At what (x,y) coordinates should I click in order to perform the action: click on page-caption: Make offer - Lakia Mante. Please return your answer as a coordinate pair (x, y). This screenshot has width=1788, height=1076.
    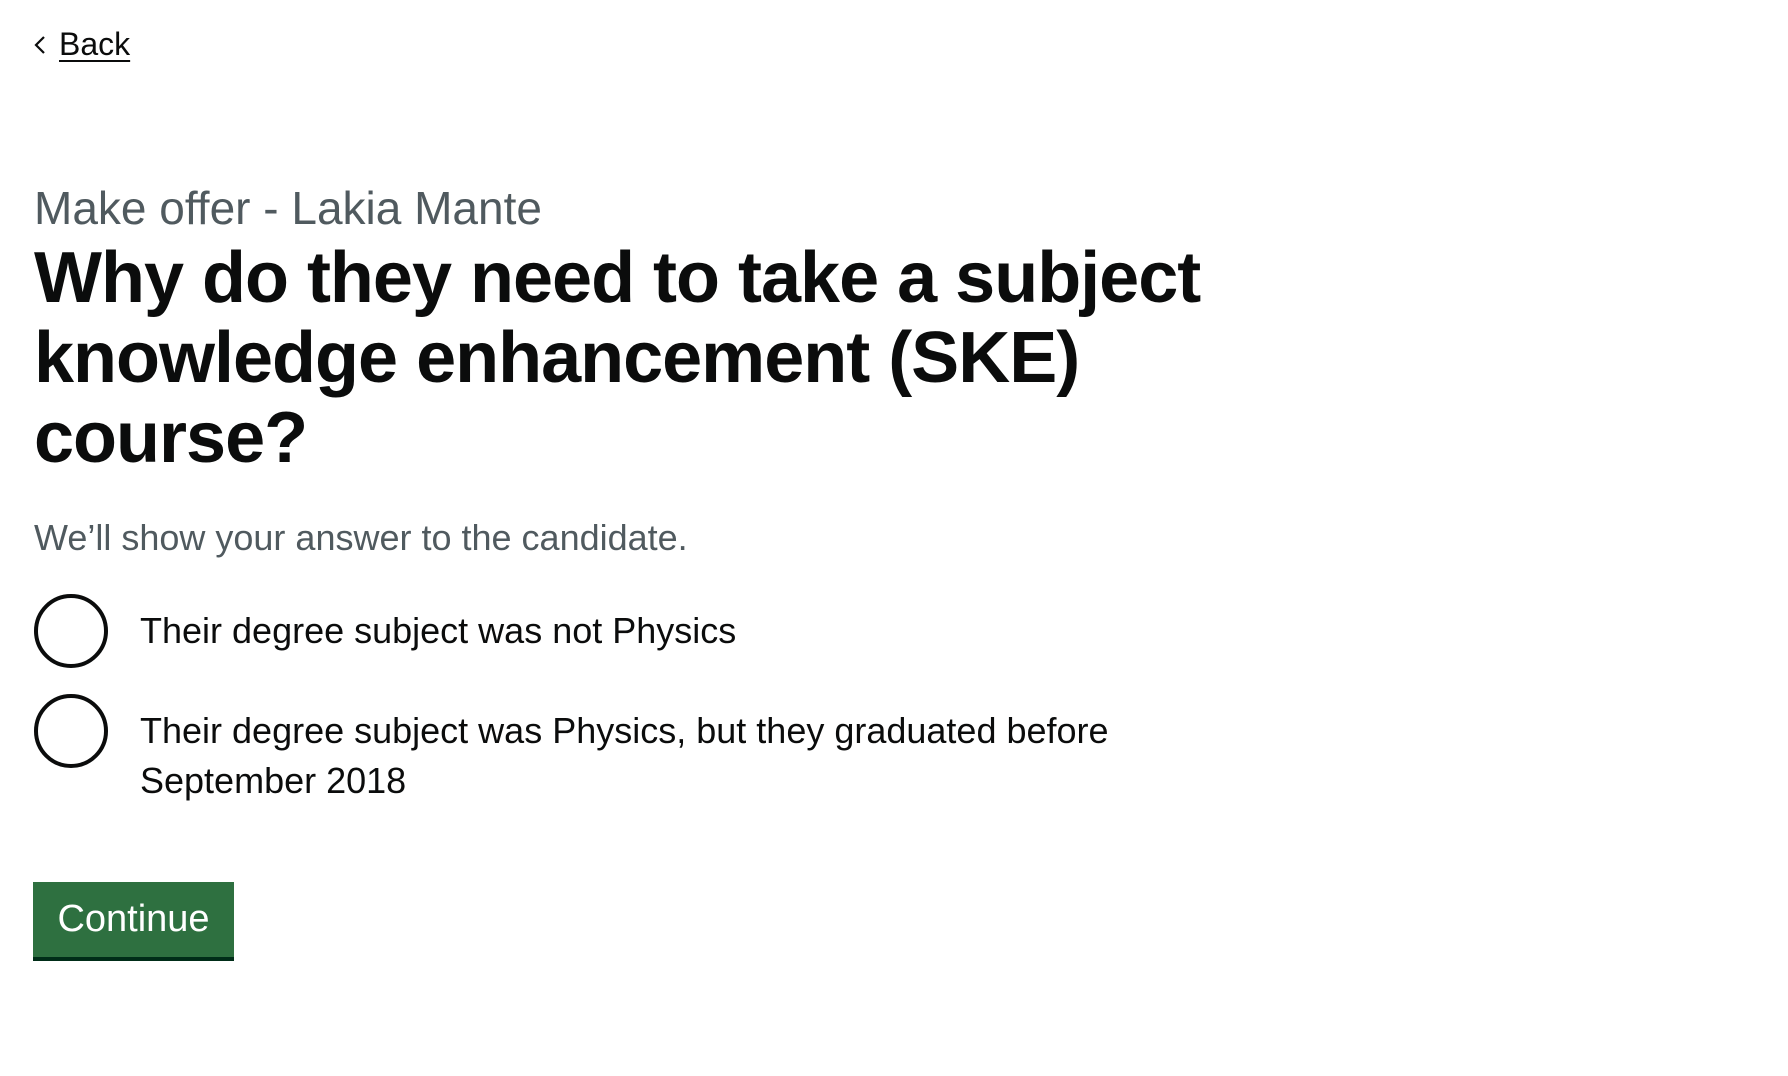
    Looking at the image, I should click on (288, 208).